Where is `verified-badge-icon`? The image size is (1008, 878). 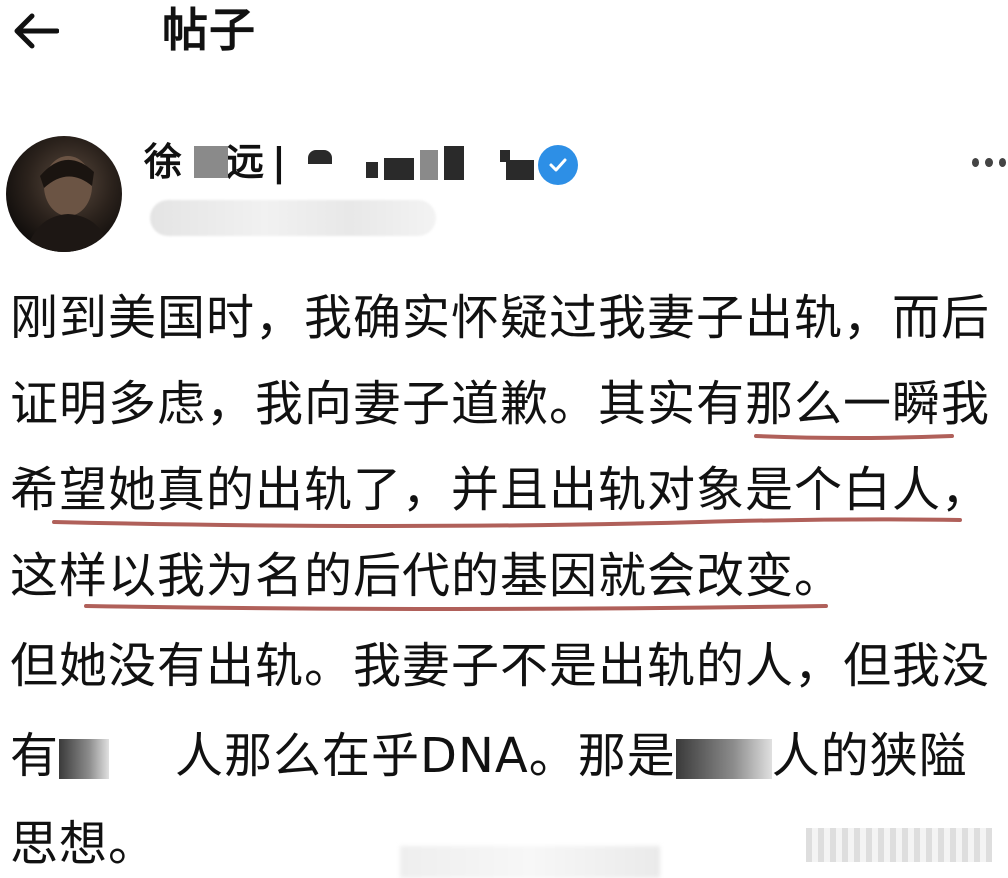 verified-badge-icon is located at coordinates (558, 165).